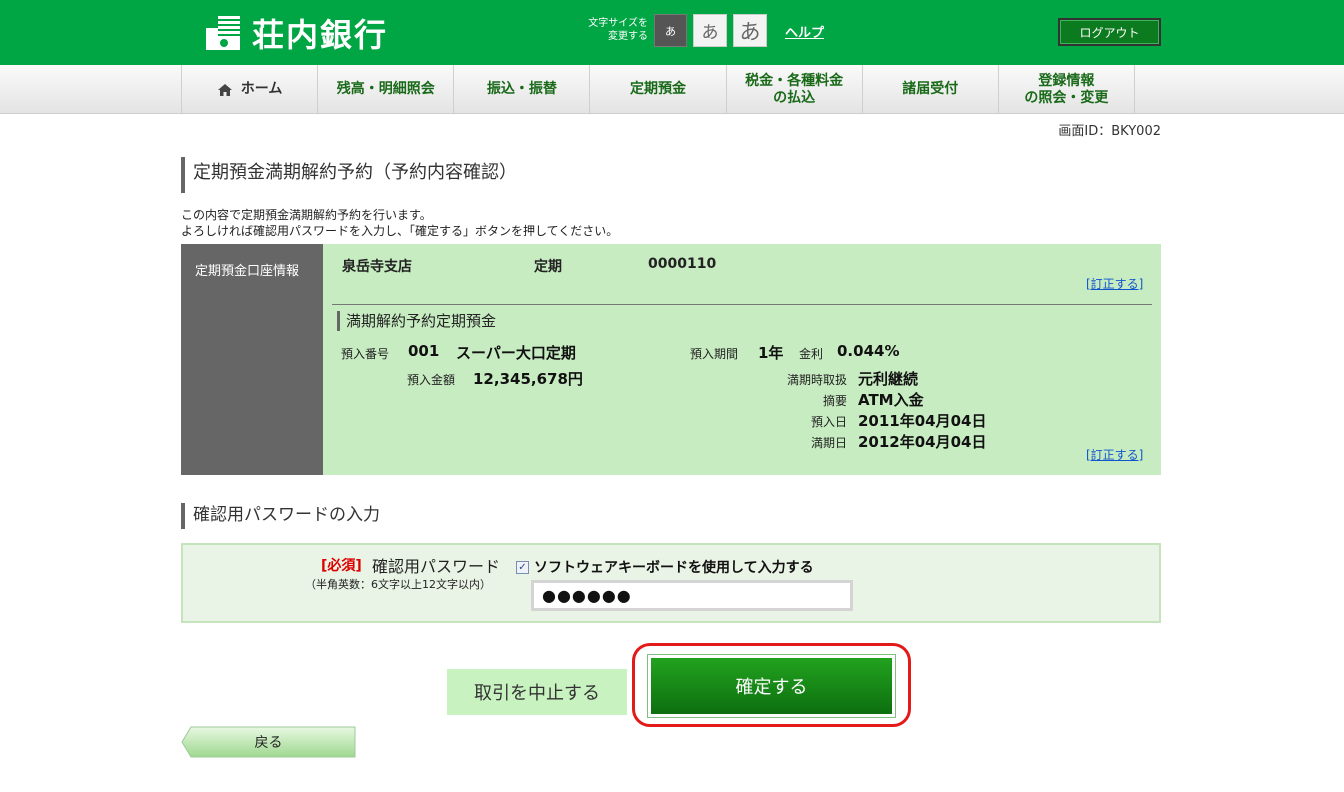 This screenshot has width=1344, height=792. What do you see at coordinates (306, 215) in the screenshot?
I see `intro-line-1: この内容で定期預金満期解約予約を行います。` at bounding box center [306, 215].